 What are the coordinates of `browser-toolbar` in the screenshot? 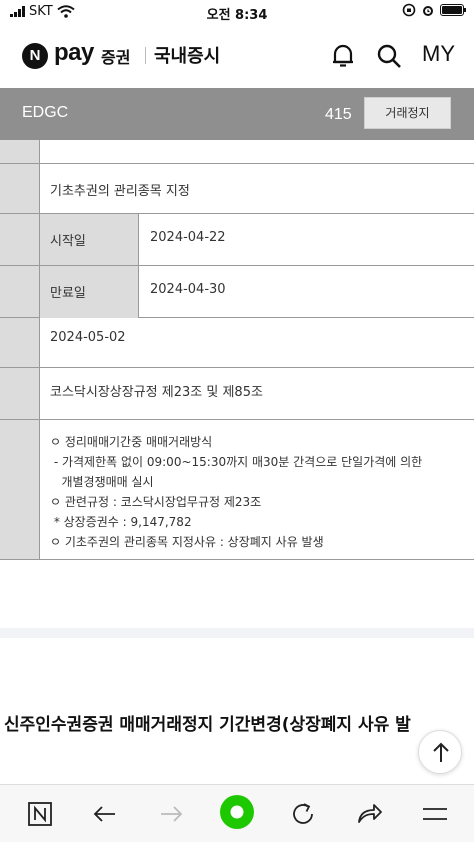 It's located at (237, 813).